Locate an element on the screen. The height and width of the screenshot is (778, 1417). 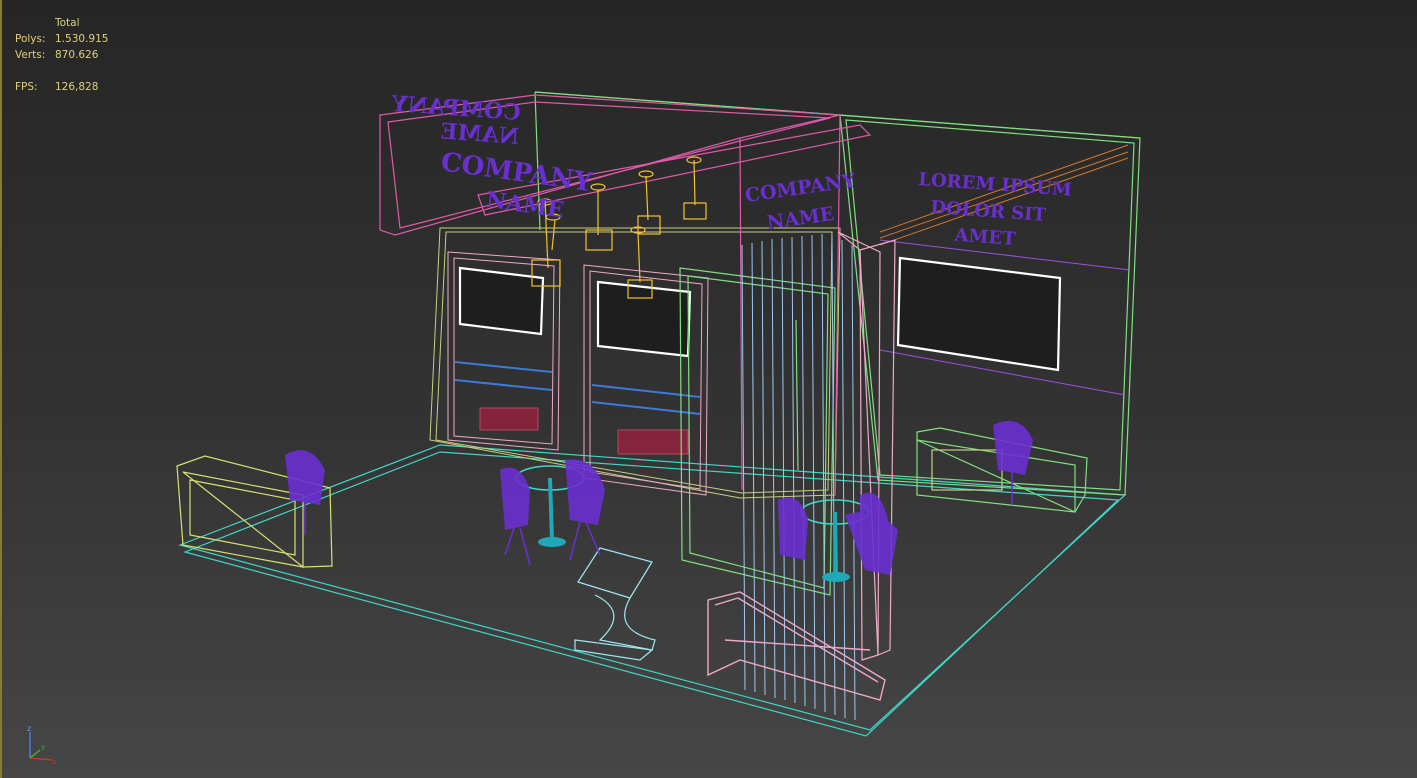
sign-column-line2: NAME is located at coordinates (801, 218).